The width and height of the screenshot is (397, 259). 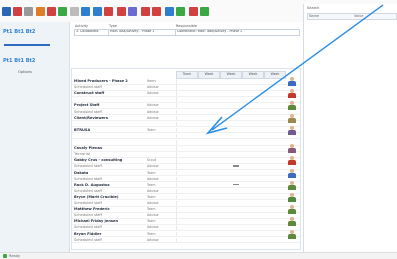 I want to click on column-header-4: Week, so click(x=253, y=75).